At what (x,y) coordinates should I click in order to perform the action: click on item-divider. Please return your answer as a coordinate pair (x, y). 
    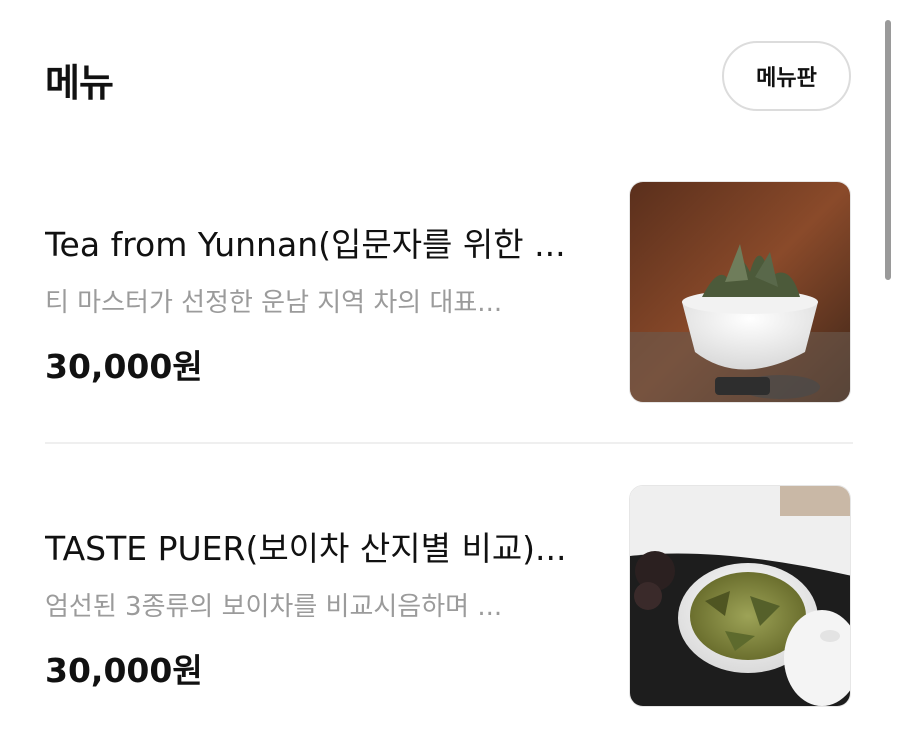
    Looking at the image, I should click on (449, 443).